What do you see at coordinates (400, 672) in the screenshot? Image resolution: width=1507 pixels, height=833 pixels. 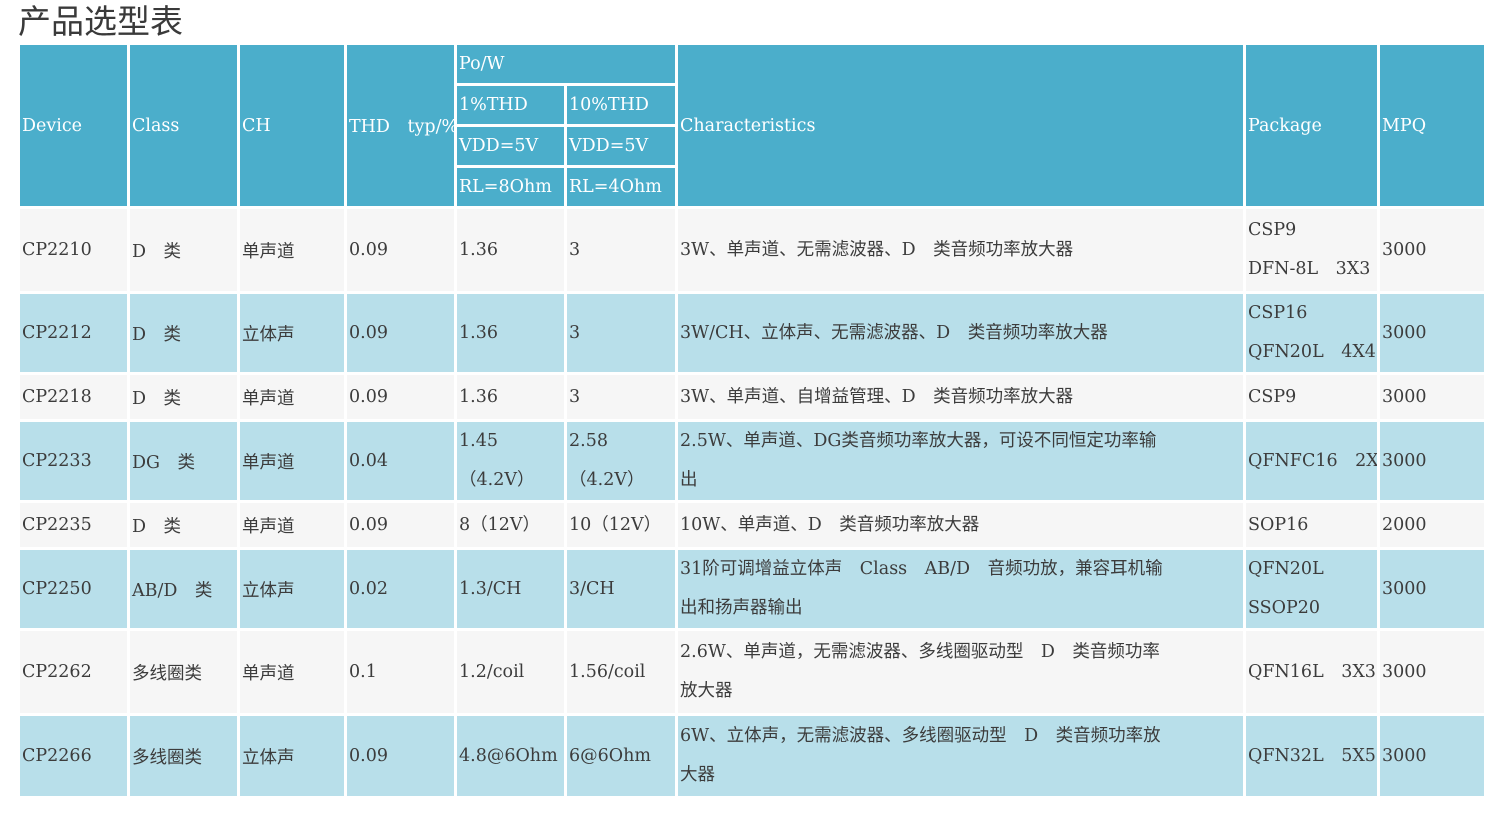 I see `cell-thd: 0.1` at bounding box center [400, 672].